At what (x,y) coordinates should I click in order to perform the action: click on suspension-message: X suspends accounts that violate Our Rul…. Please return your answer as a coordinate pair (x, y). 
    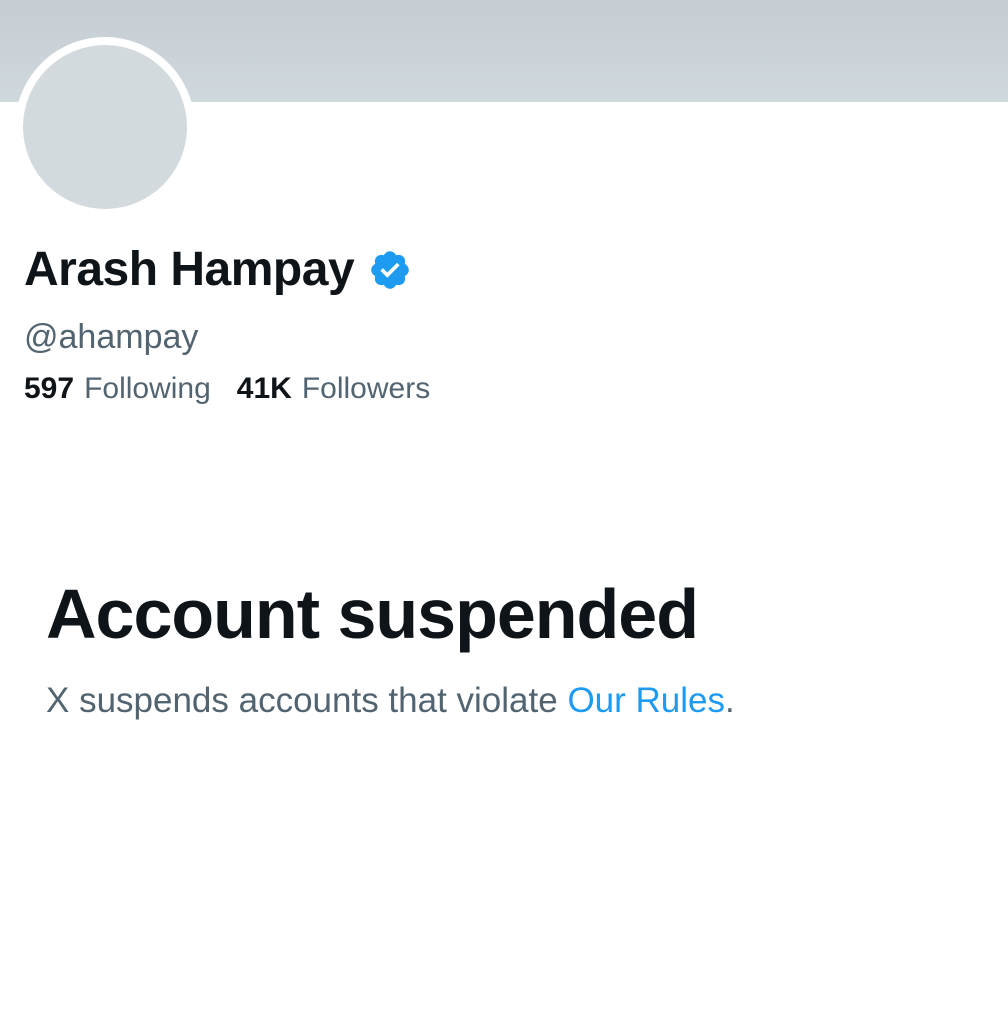
    Looking at the image, I should click on (390, 701).